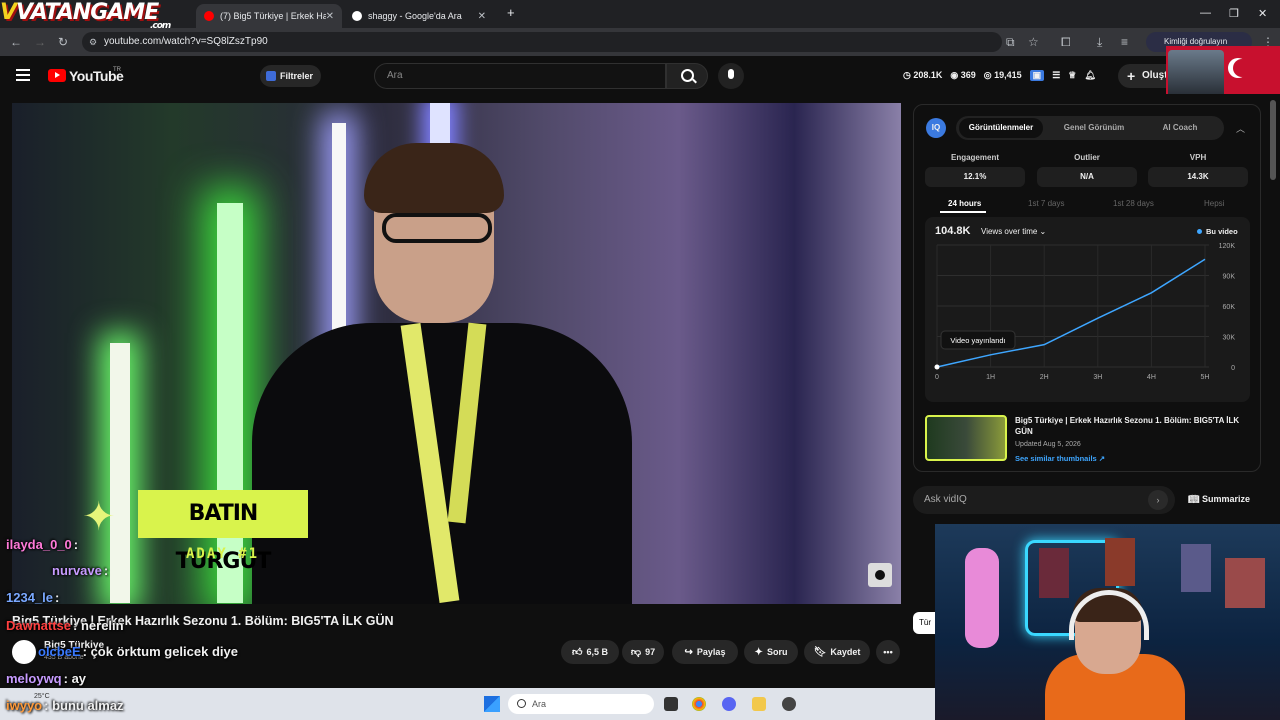  What do you see at coordinates (1072, 75) in the screenshot?
I see `trophy-icon: ♕` at bounding box center [1072, 75].